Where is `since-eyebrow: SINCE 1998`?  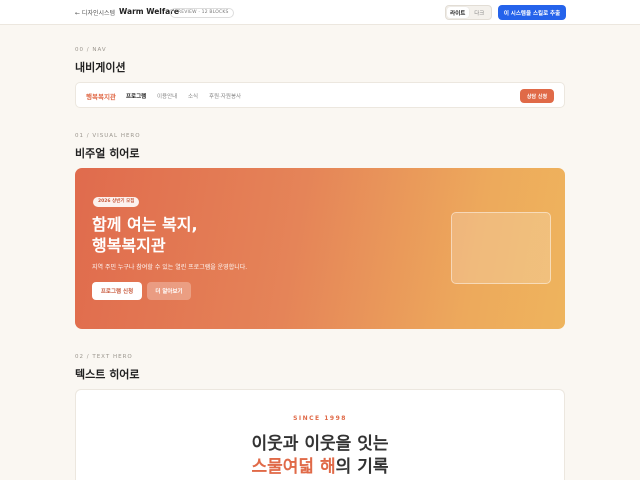
since-eyebrow: SINCE 1998 is located at coordinates (320, 418).